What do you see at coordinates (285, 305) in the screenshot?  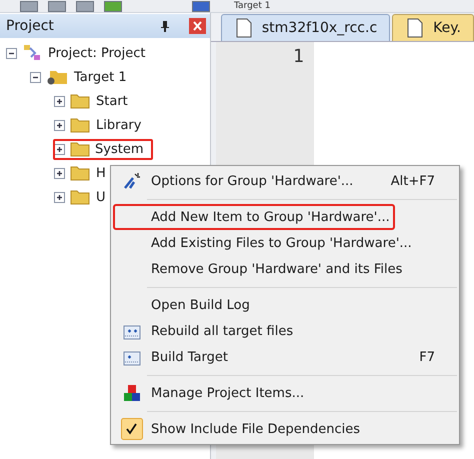 I see `menu-item: Open Build Log` at bounding box center [285, 305].